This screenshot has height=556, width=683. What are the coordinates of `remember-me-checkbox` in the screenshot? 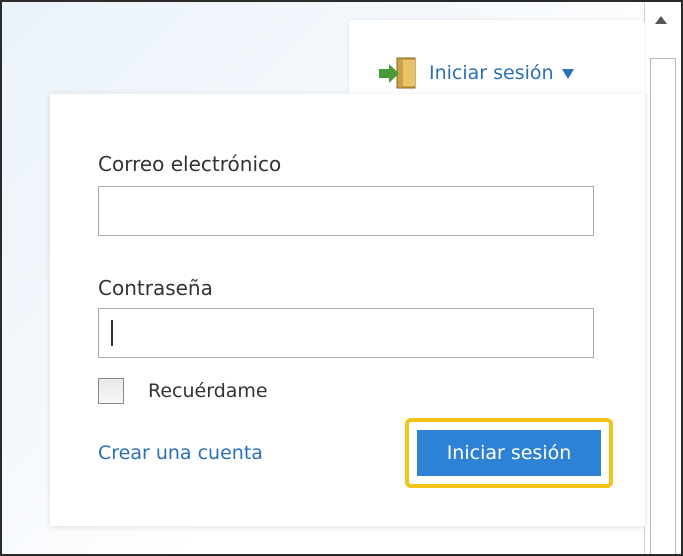 It's located at (111, 391).